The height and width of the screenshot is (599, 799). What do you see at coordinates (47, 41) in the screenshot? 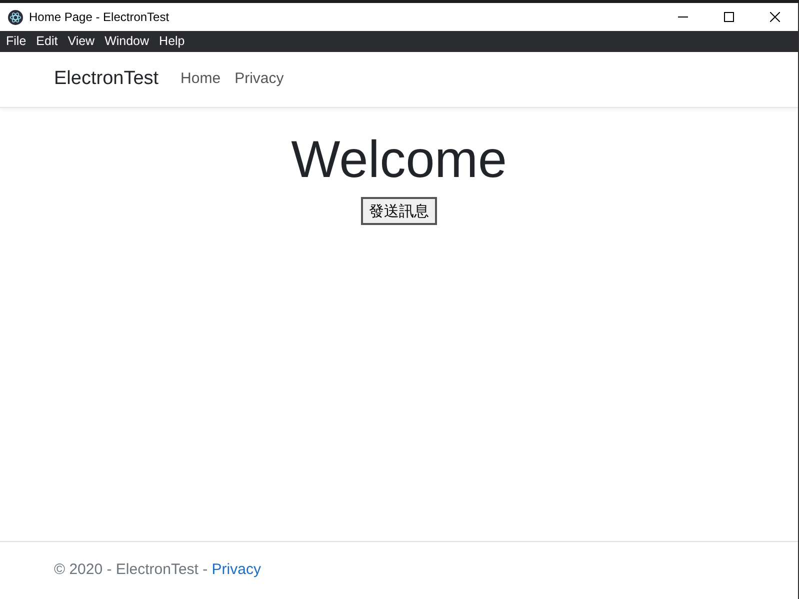
I see `menu-item: Edit` at bounding box center [47, 41].